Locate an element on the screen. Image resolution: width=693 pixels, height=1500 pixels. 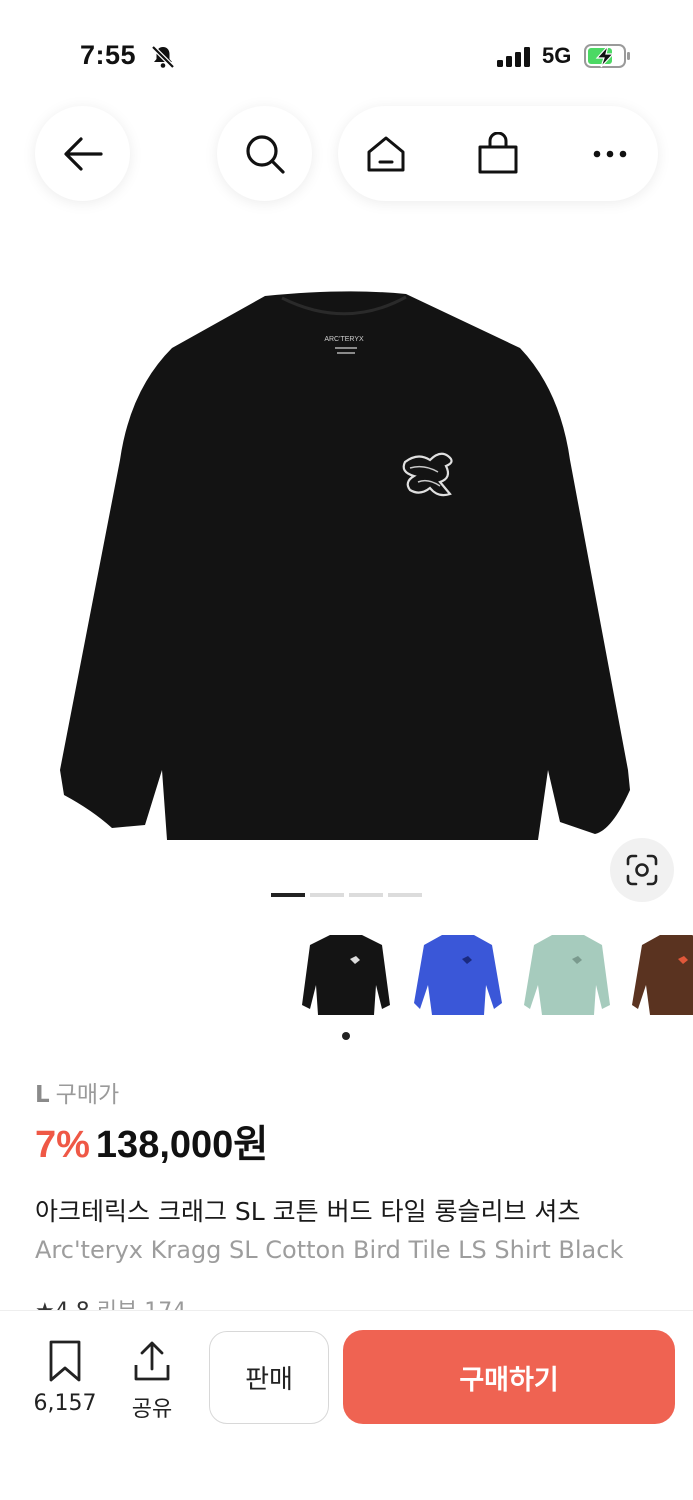
selected-size: L is located at coordinates (42, 1095).